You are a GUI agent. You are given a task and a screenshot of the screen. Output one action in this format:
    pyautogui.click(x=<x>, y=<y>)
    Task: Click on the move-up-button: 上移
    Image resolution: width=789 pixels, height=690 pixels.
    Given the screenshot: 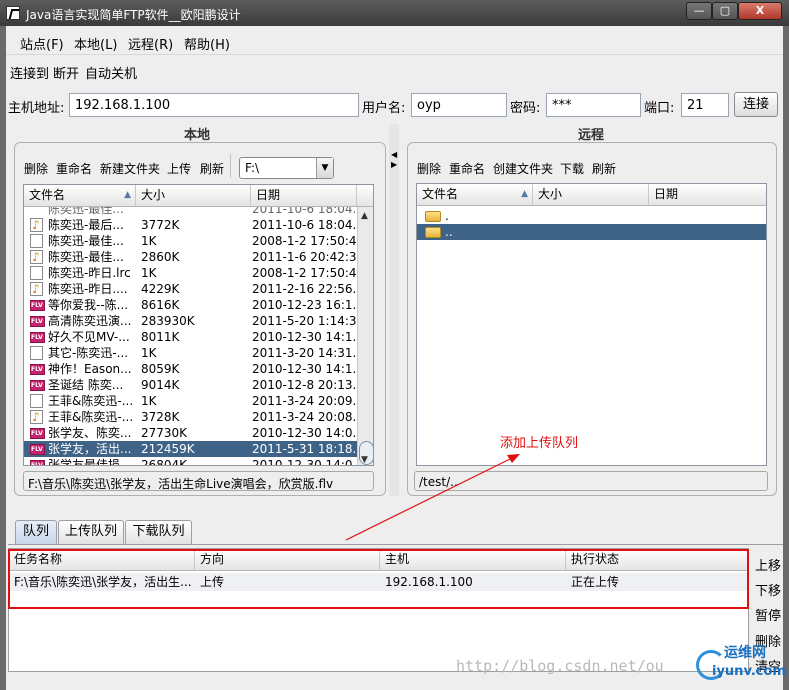 What is the action you would take?
    pyautogui.click(x=768, y=564)
    